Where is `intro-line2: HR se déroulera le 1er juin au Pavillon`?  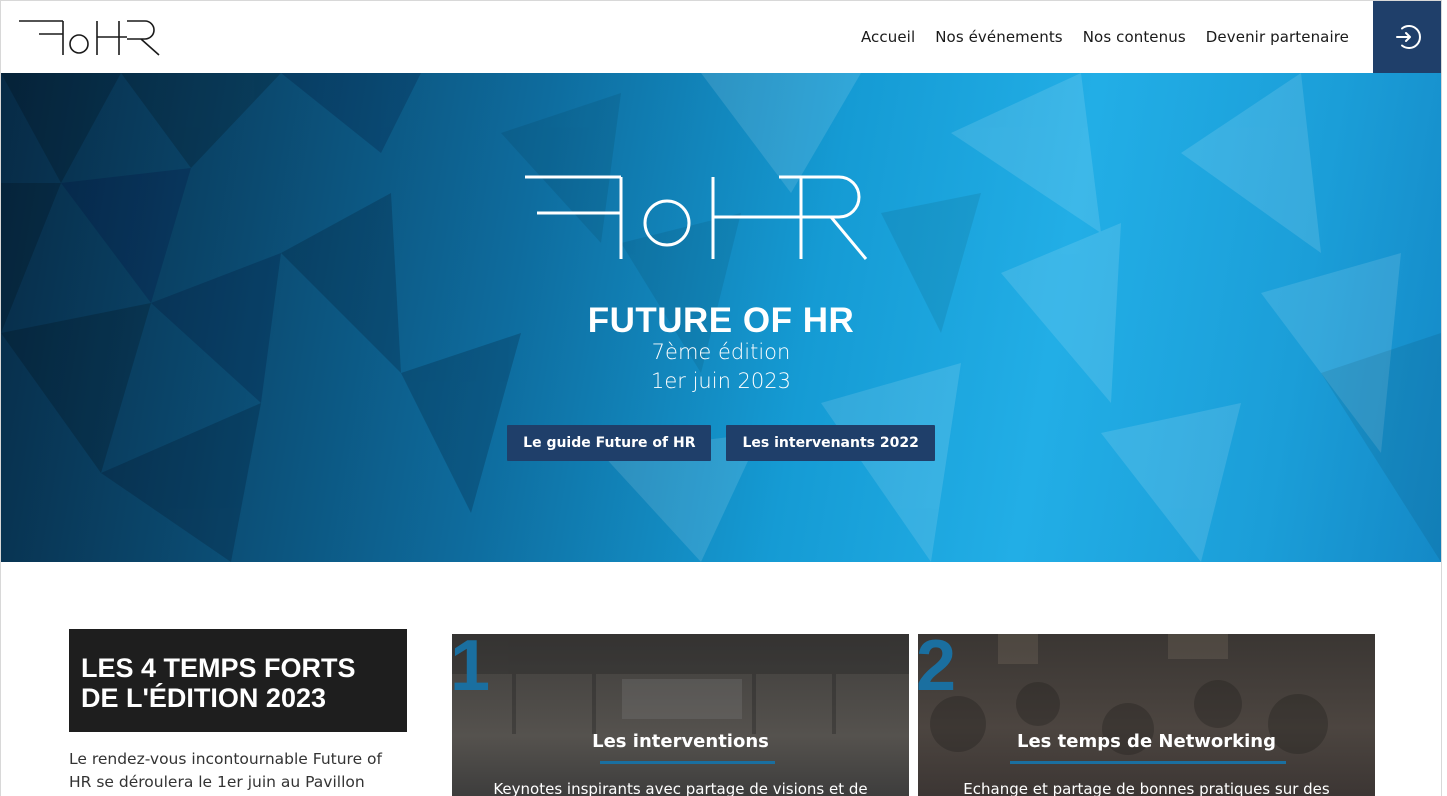 intro-line2: HR se déroulera le 1er juin au Pavillon is located at coordinates (217, 782).